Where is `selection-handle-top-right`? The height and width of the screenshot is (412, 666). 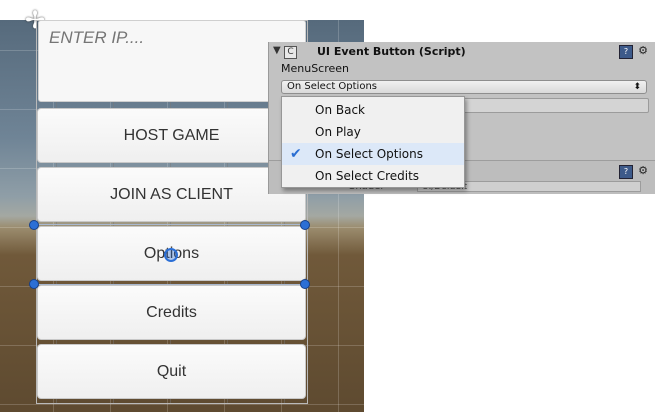
selection-handle-top-right is located at coordinates (305, 225).